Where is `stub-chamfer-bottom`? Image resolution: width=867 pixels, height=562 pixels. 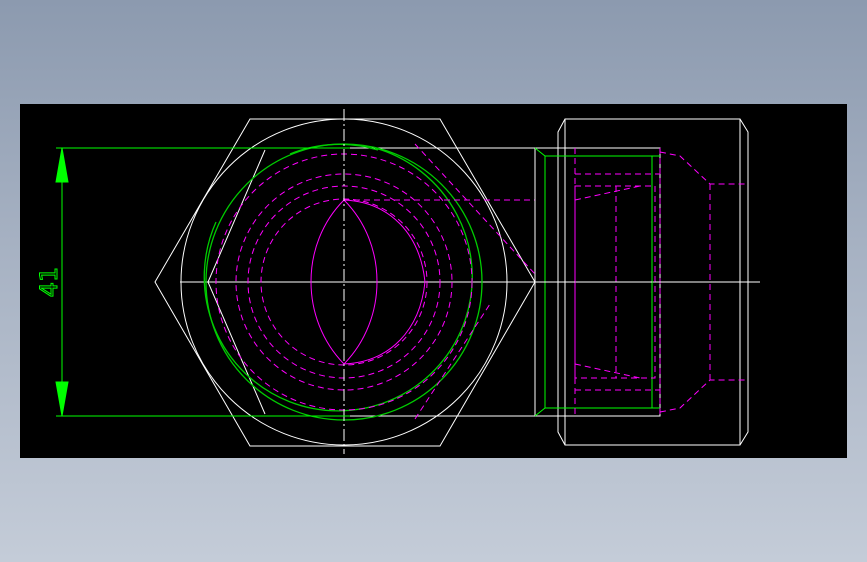
stub-chamfer-bottom is located at coordinates (540, 412).